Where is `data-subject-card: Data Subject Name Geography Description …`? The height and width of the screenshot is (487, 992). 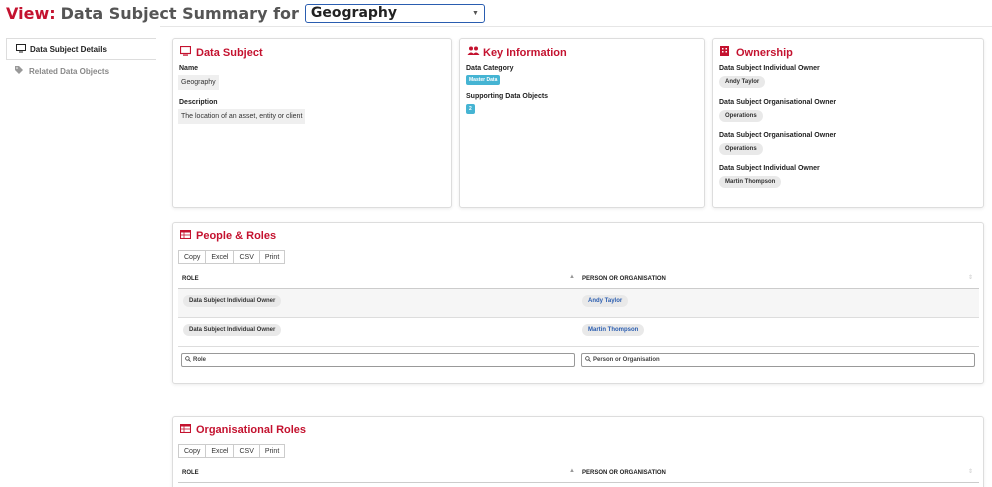
data-subject-card: Data Subject Name Geography Description … is located at coordinates (312, 123).